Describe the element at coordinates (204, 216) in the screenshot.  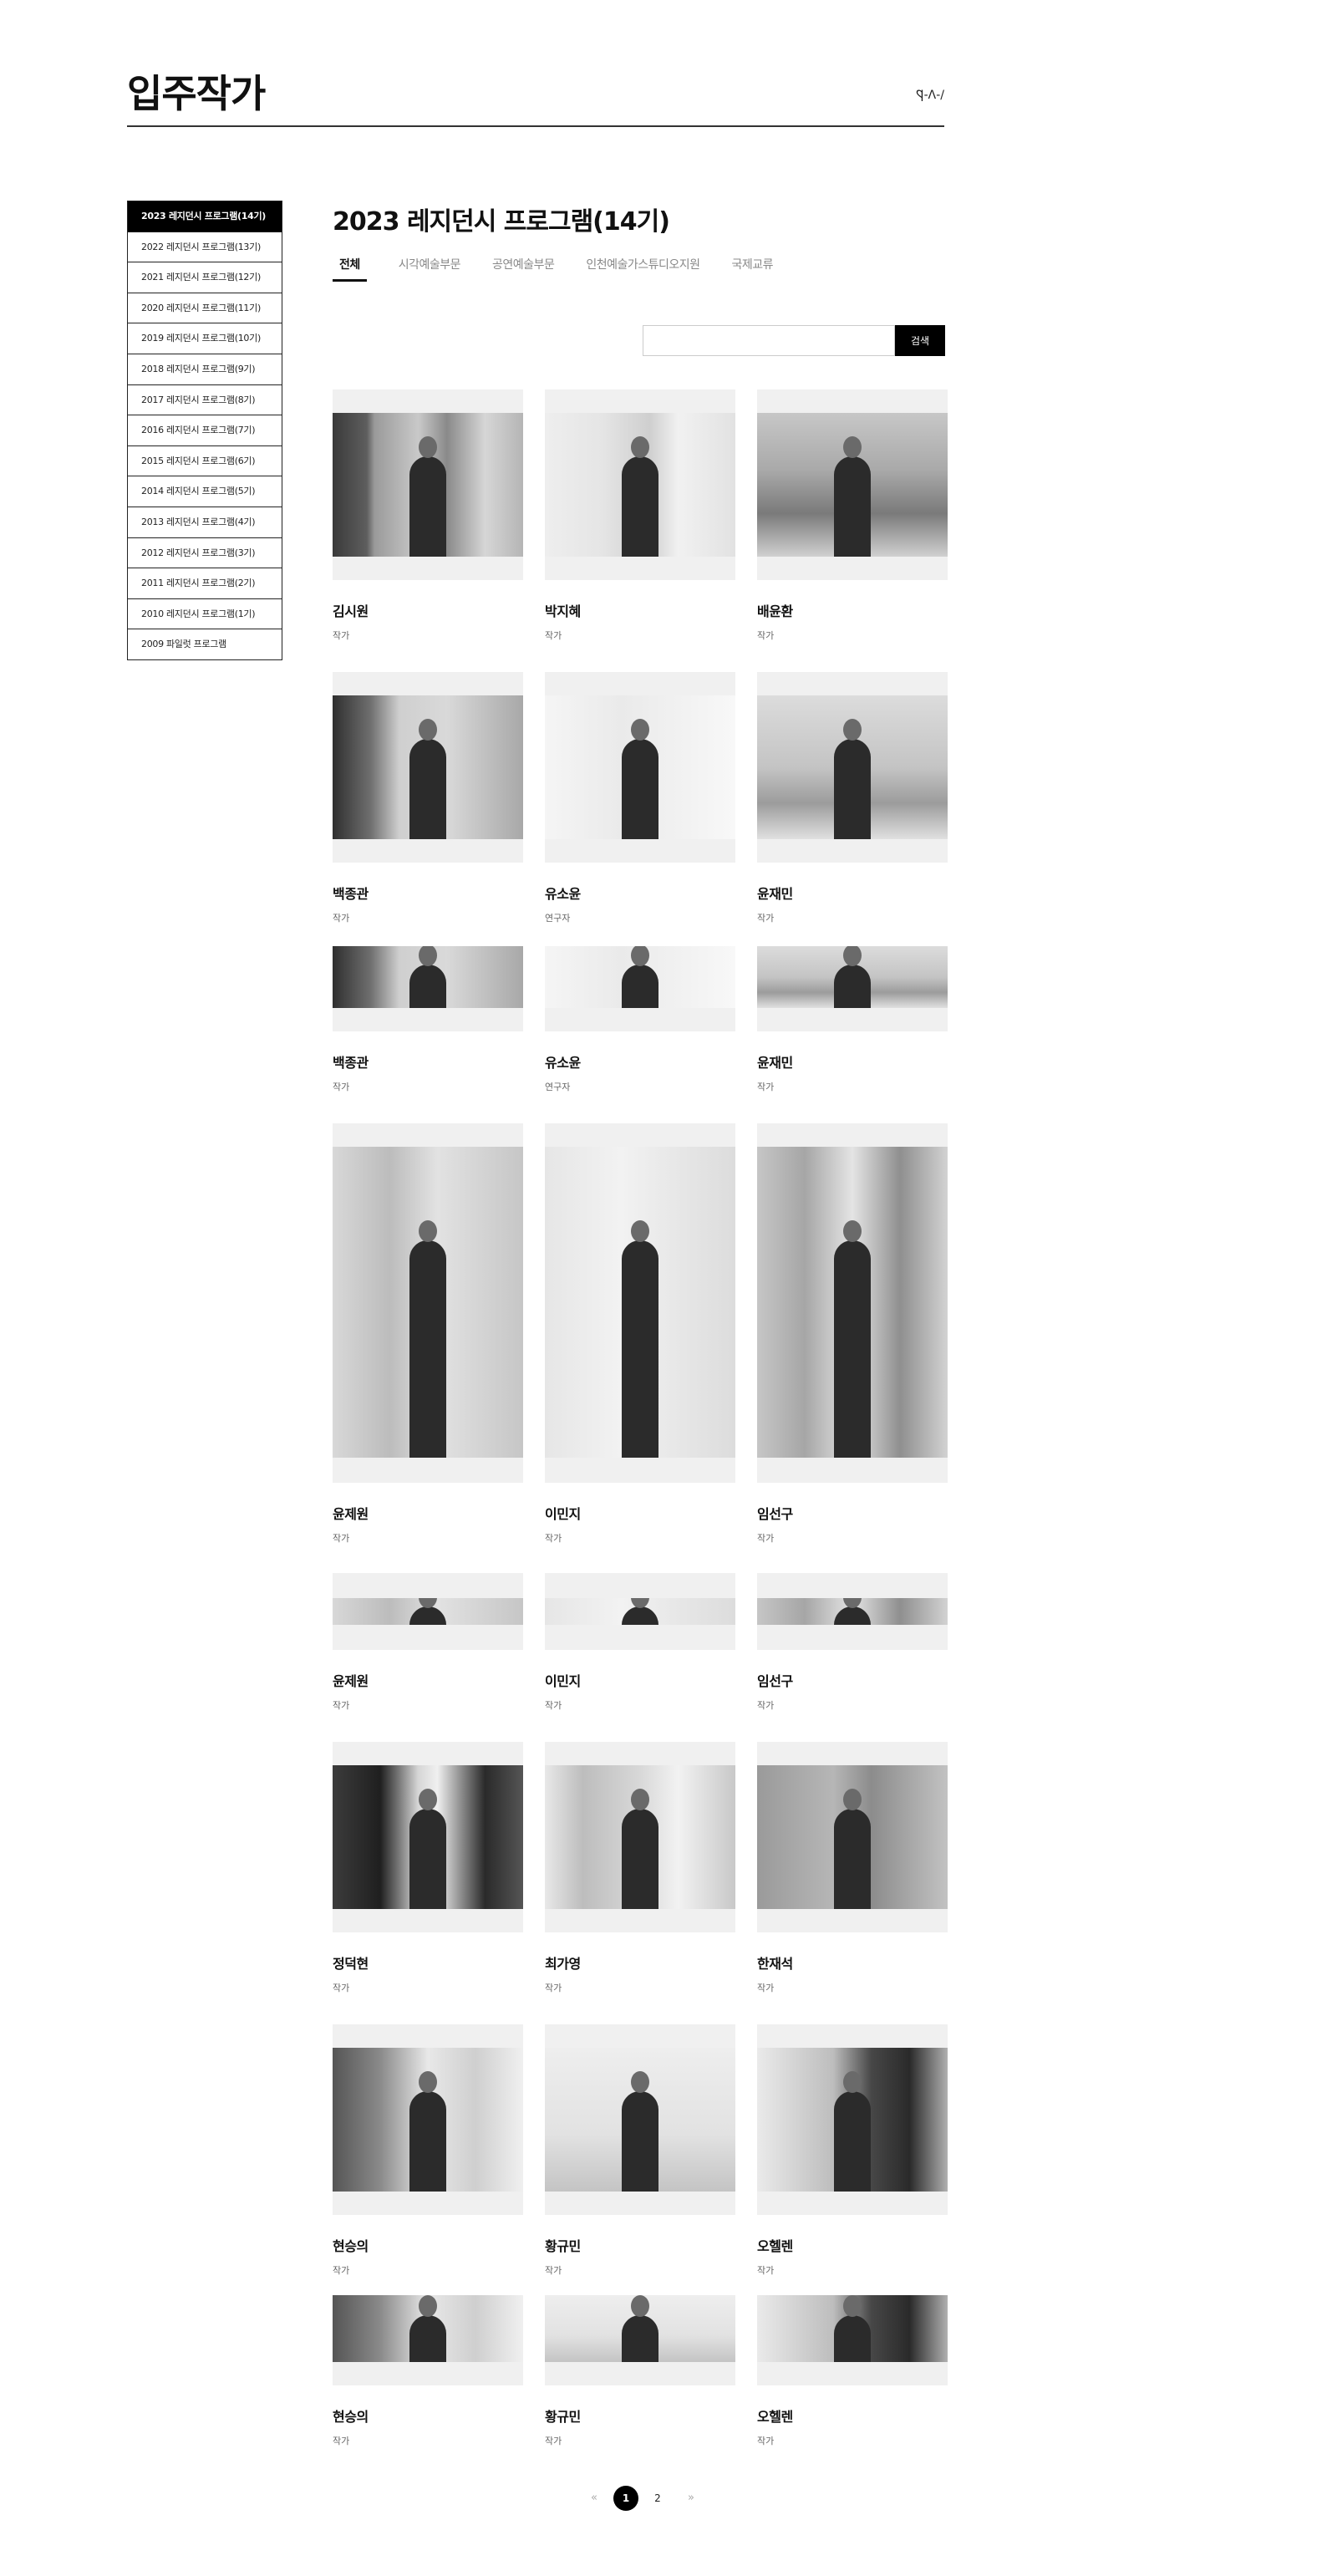
I see `sidebar-item: 2023 레지던시 프로그램(14기)` at that location.